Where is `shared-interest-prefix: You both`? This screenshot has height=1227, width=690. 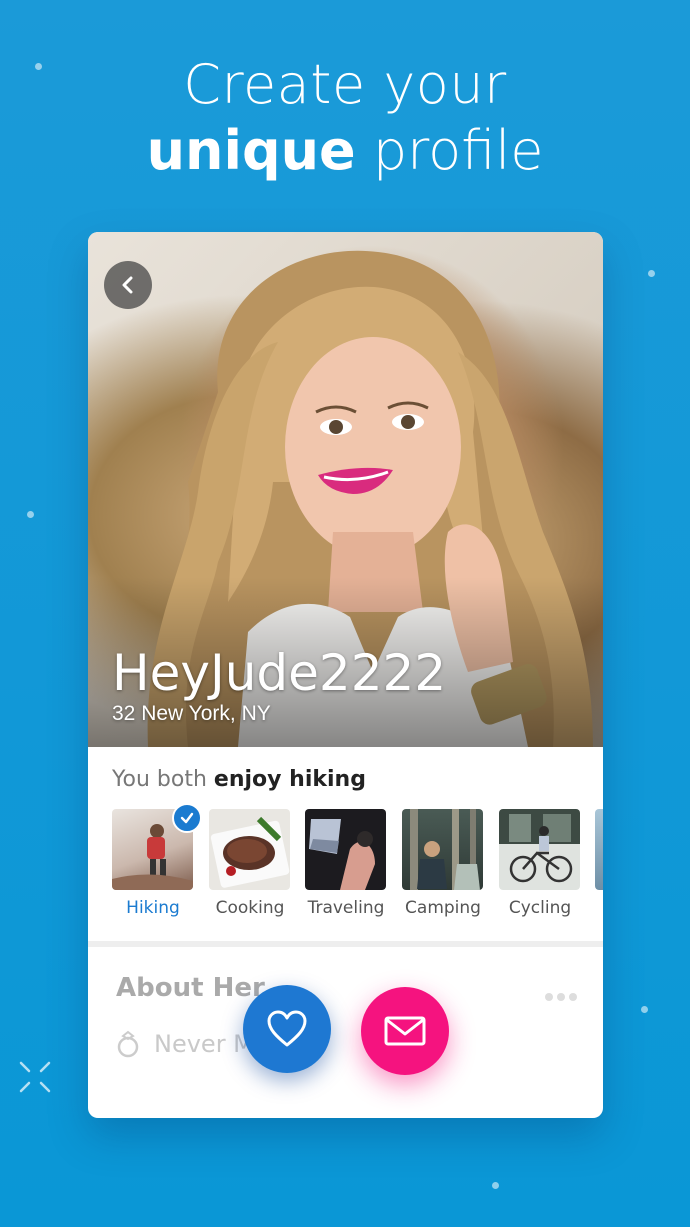 shared-interest-prefix: You both is located at coordinates (159, 779).